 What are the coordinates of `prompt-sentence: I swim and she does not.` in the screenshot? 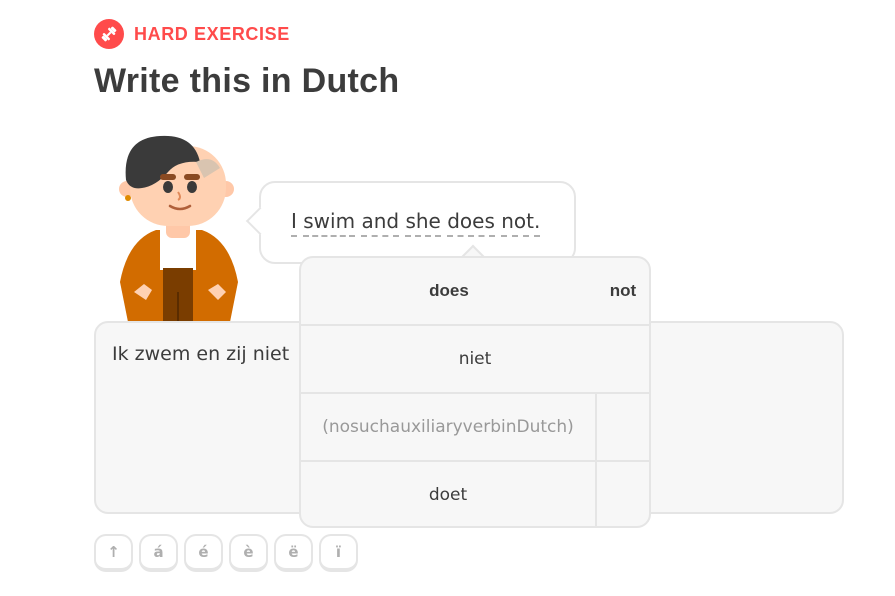 It's located at (415, 221).